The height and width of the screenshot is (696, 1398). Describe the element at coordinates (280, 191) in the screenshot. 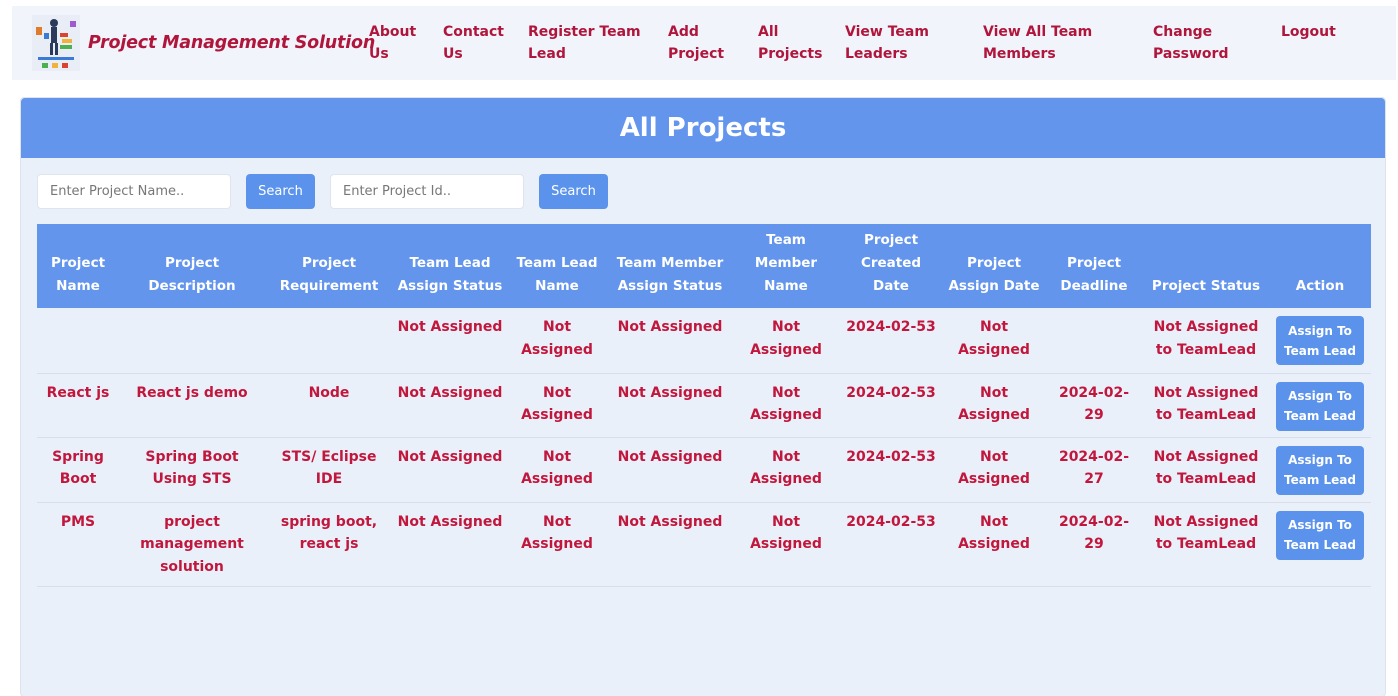

I see `project-name-search-button: Search` at that location.